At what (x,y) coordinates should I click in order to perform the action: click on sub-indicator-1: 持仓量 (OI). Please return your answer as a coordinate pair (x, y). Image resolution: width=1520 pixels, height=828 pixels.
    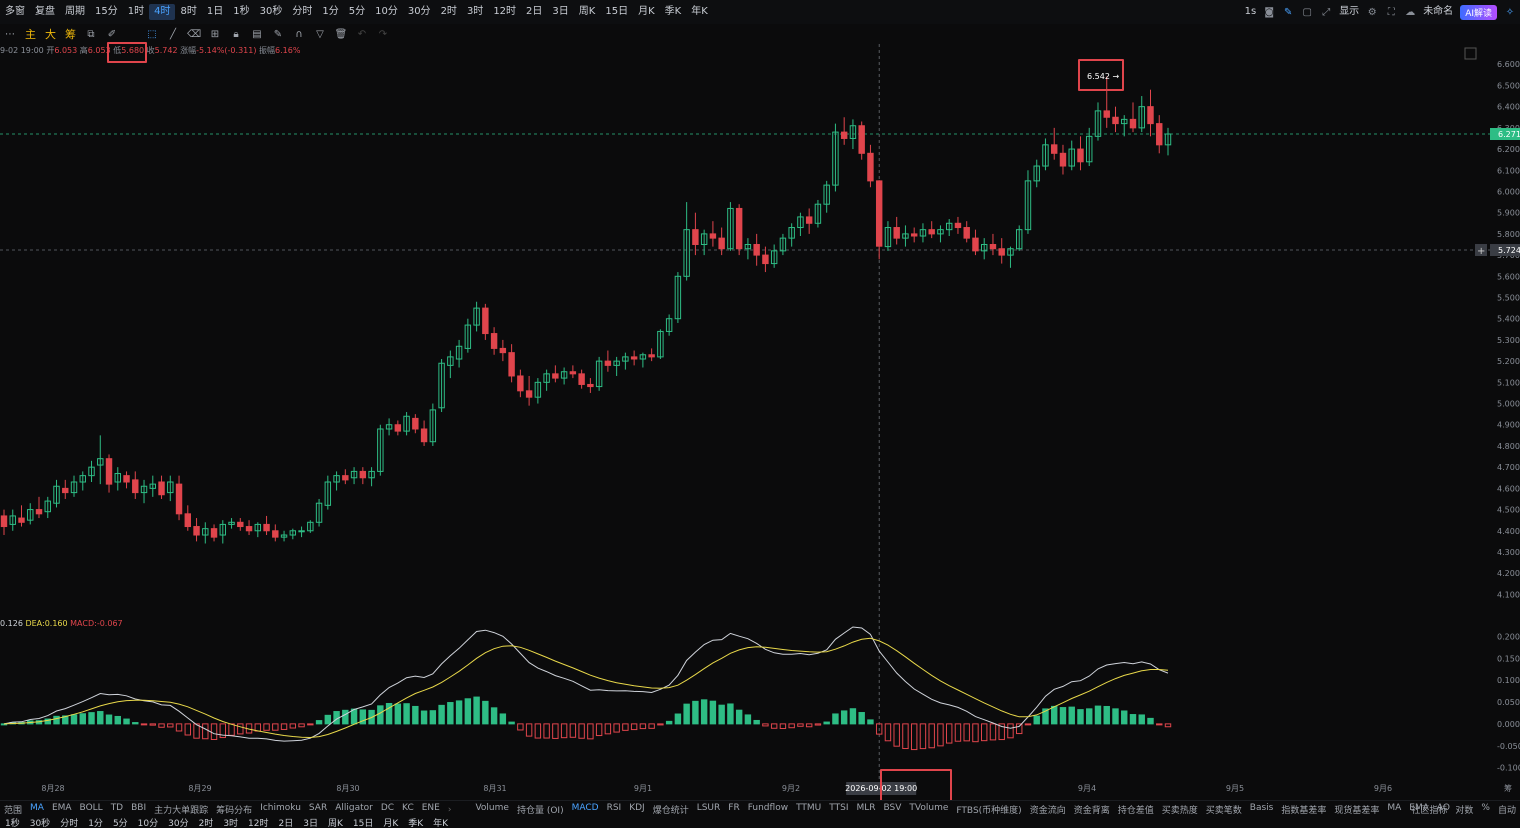
    Looking at the image, I should click on (540, 809).